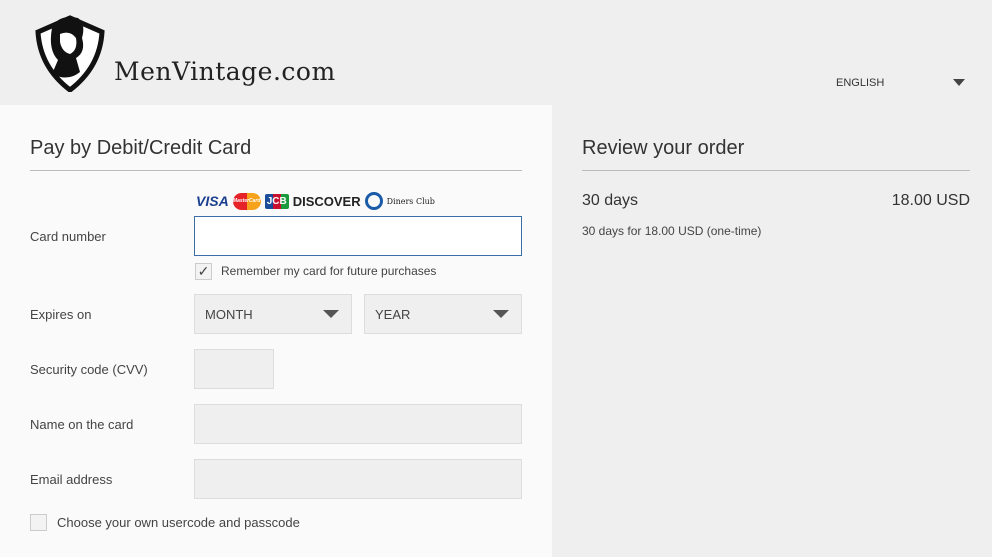 This screenshot has height=557, width=992. Describe the element at coordinates (610, 200) in the screenshot. I see `order-item: 30 days` at that location.